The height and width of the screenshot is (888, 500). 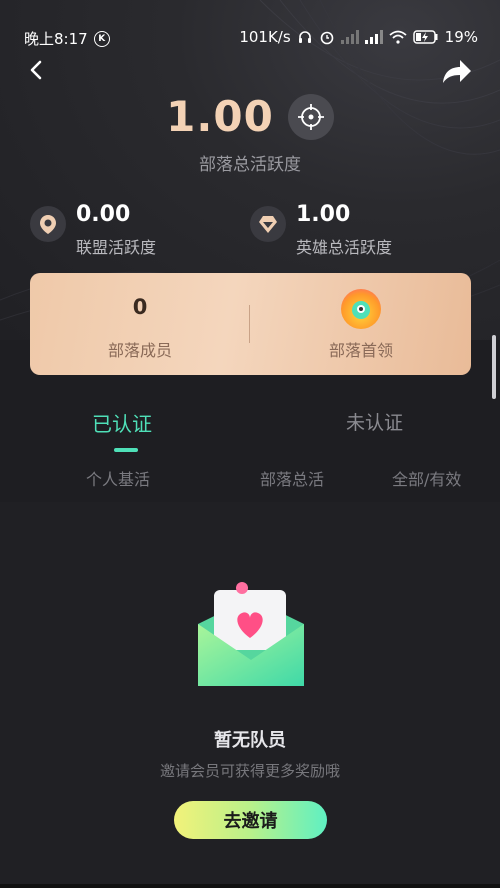 I want to click on status-time: 晚上8:17, so click(x=56, y=39).